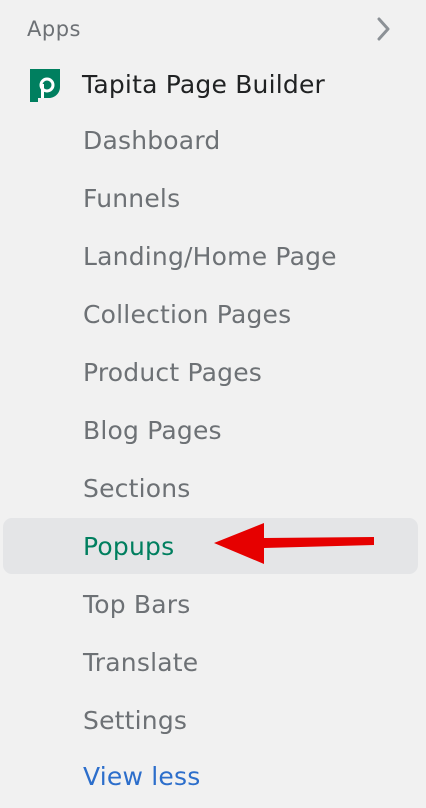 The image size is (426, 808). Describe the element at coordinates (140, 662) in the screenshot. I see `nav-item-translate: Translate` at that location.